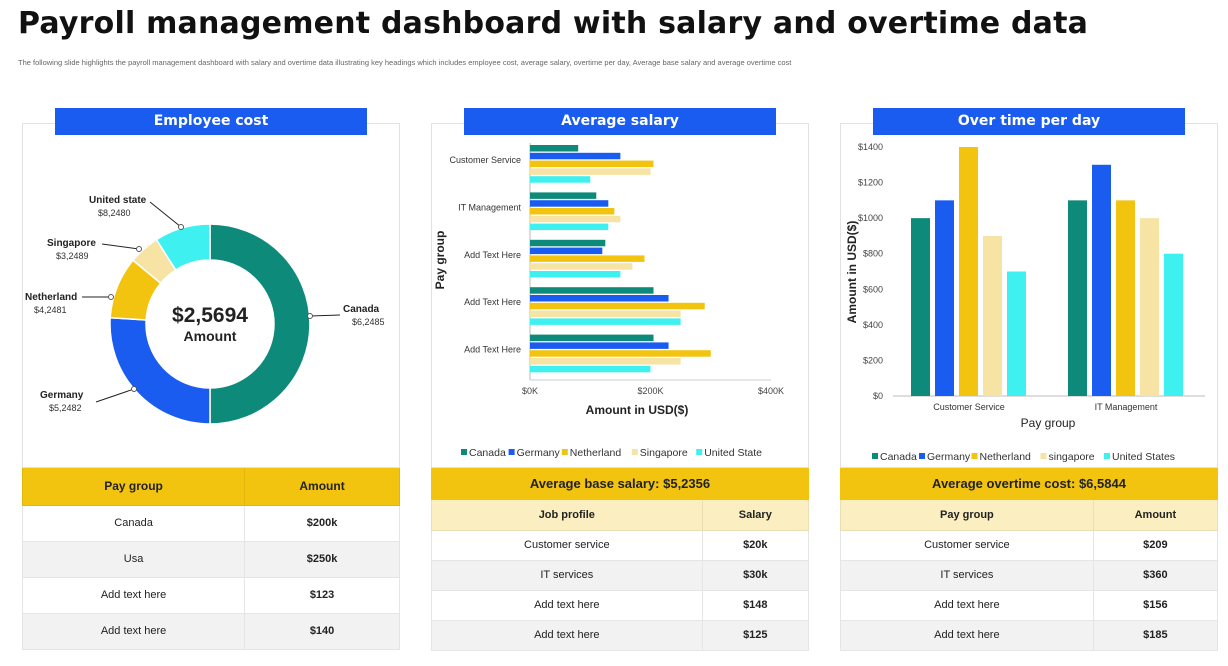 This screenshot has height=666, width=1228. I want to click on table-row: Add text here $123, so click(210, 595).